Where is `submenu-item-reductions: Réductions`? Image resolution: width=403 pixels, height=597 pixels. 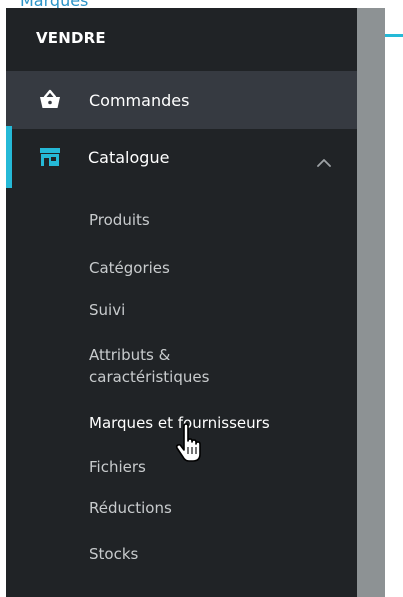
submenu-item-reductions: Réductions is located at coordinates (130, 508).